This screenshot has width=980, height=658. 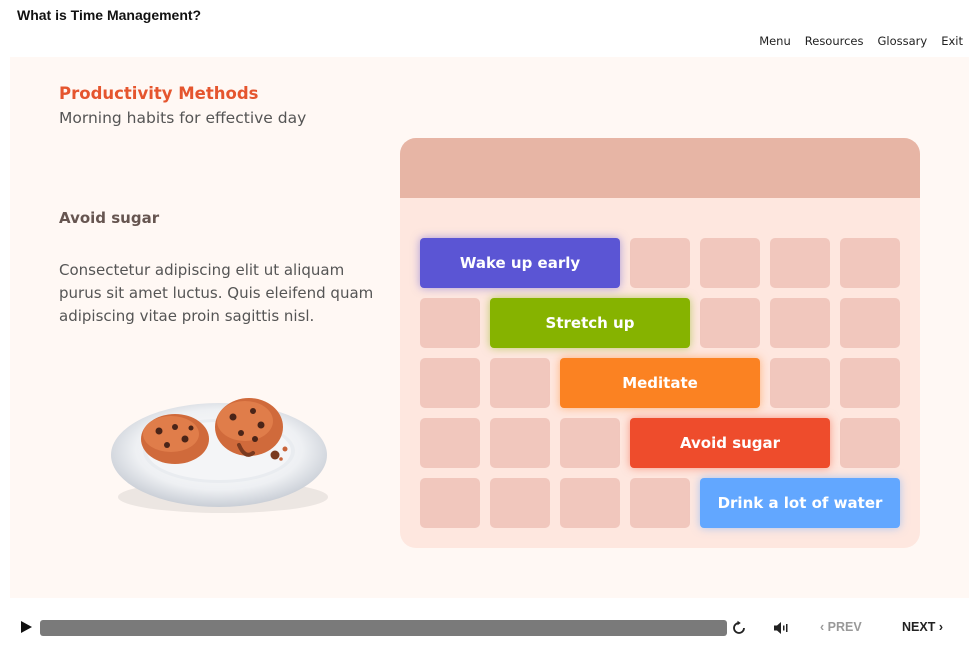 What do you see at coordinates (952, 41) in the screenshot?
I see `exit-link: Exit` at bounding box center [952, 41].